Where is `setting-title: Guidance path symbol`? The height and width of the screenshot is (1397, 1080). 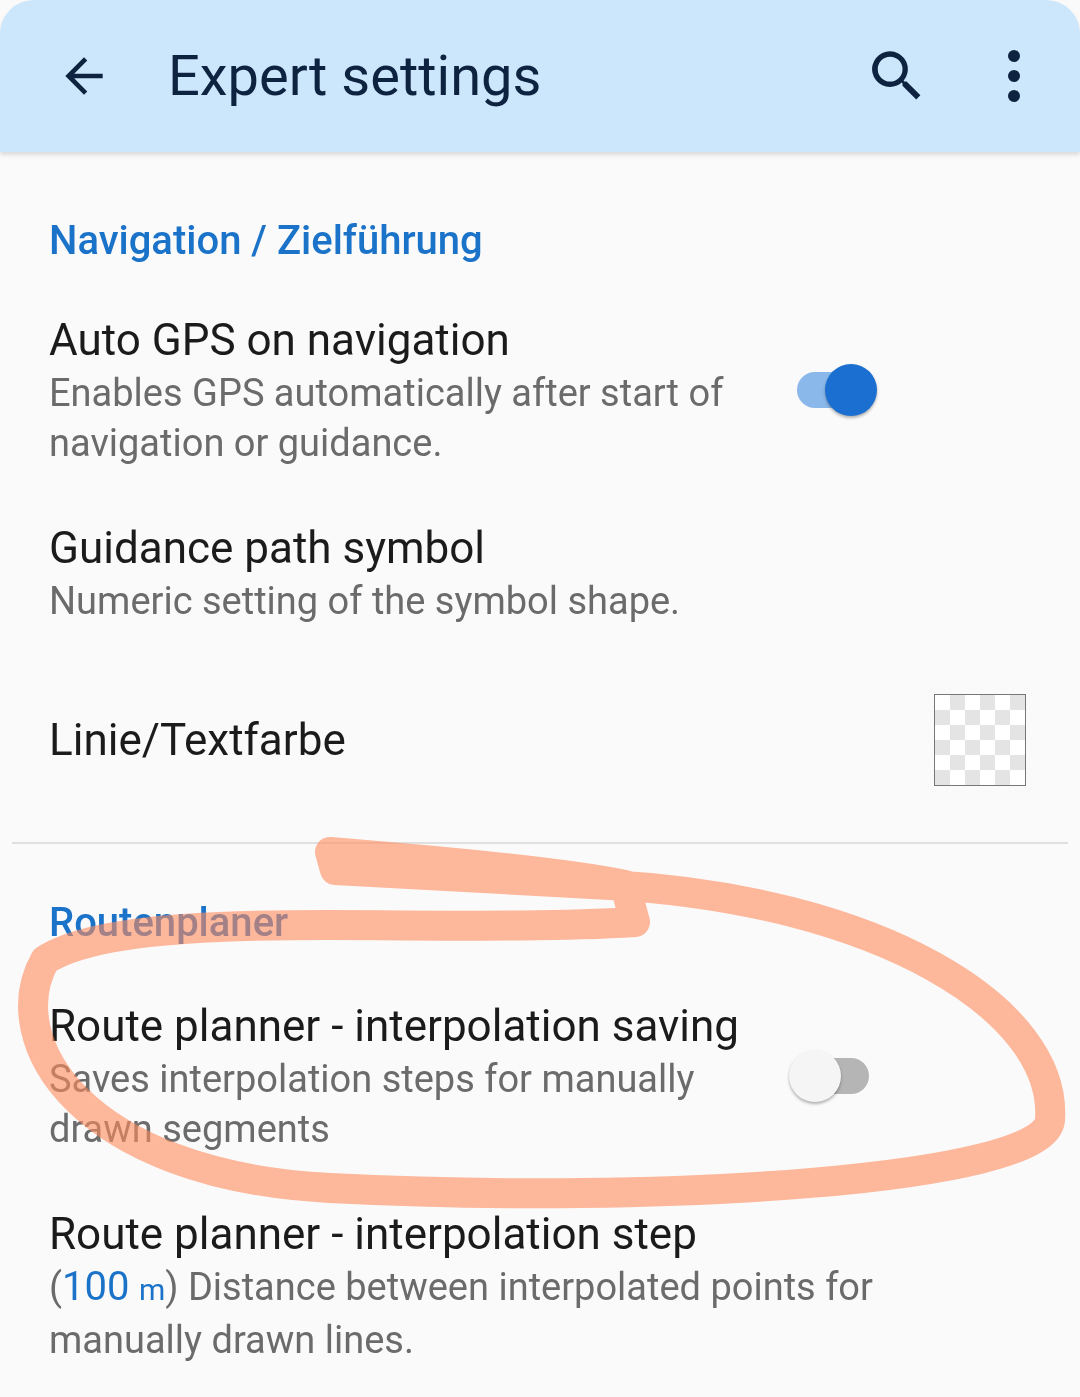
setting-title: Guidance path symbol is located at coordinates (268, 548).